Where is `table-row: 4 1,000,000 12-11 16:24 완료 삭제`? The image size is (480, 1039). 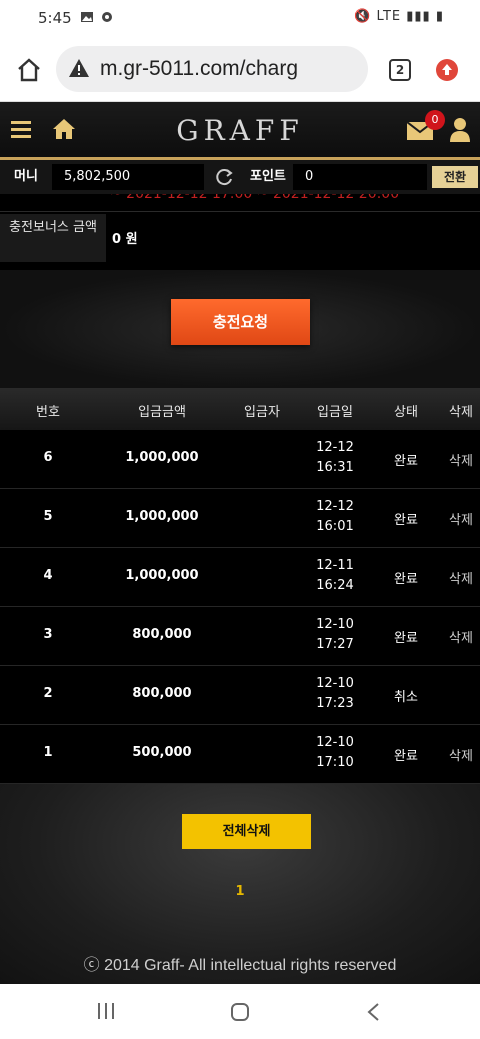 table-row: 4 1,000,000 12-11 16:24 완료 삭제 is located at coordinates (240, 577).